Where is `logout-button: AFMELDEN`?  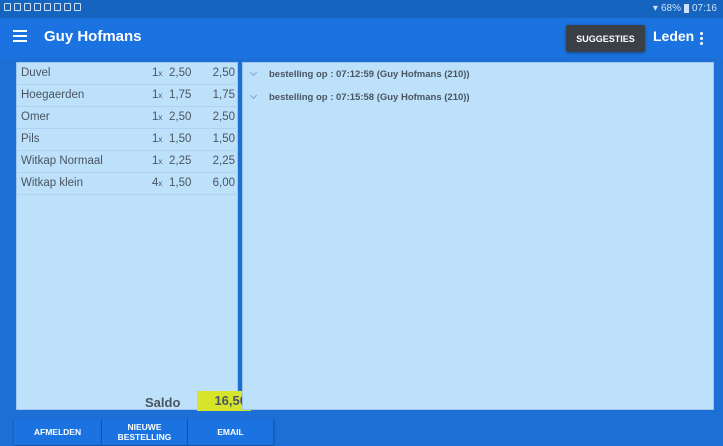
logout-button: AFMELDEN is located at coordinates (58, 432).